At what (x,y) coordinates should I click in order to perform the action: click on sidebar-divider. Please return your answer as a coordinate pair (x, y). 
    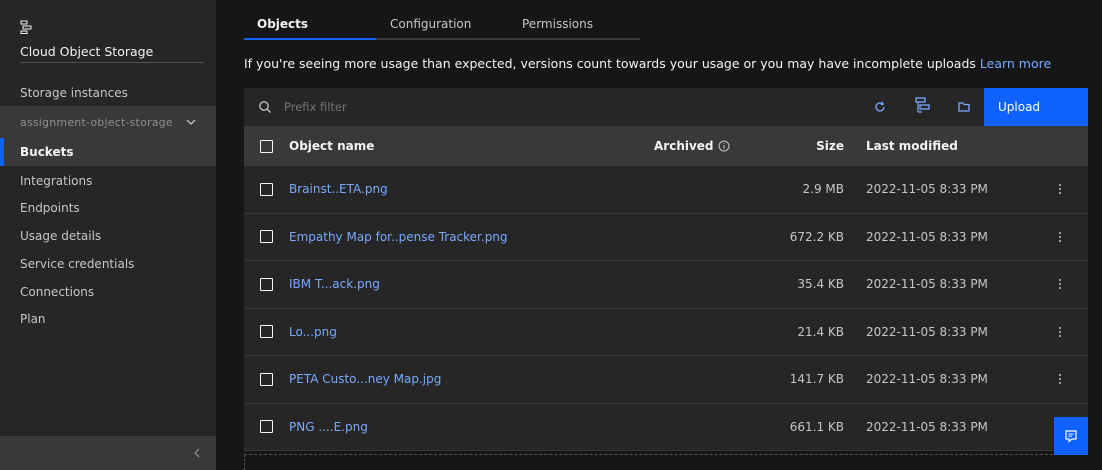
    Looking at the image, I should click on (112, 62).